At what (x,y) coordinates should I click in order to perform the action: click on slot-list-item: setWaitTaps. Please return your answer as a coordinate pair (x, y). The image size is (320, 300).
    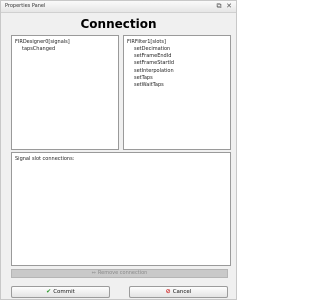
    Looking at the image, I should click on (154, 85).